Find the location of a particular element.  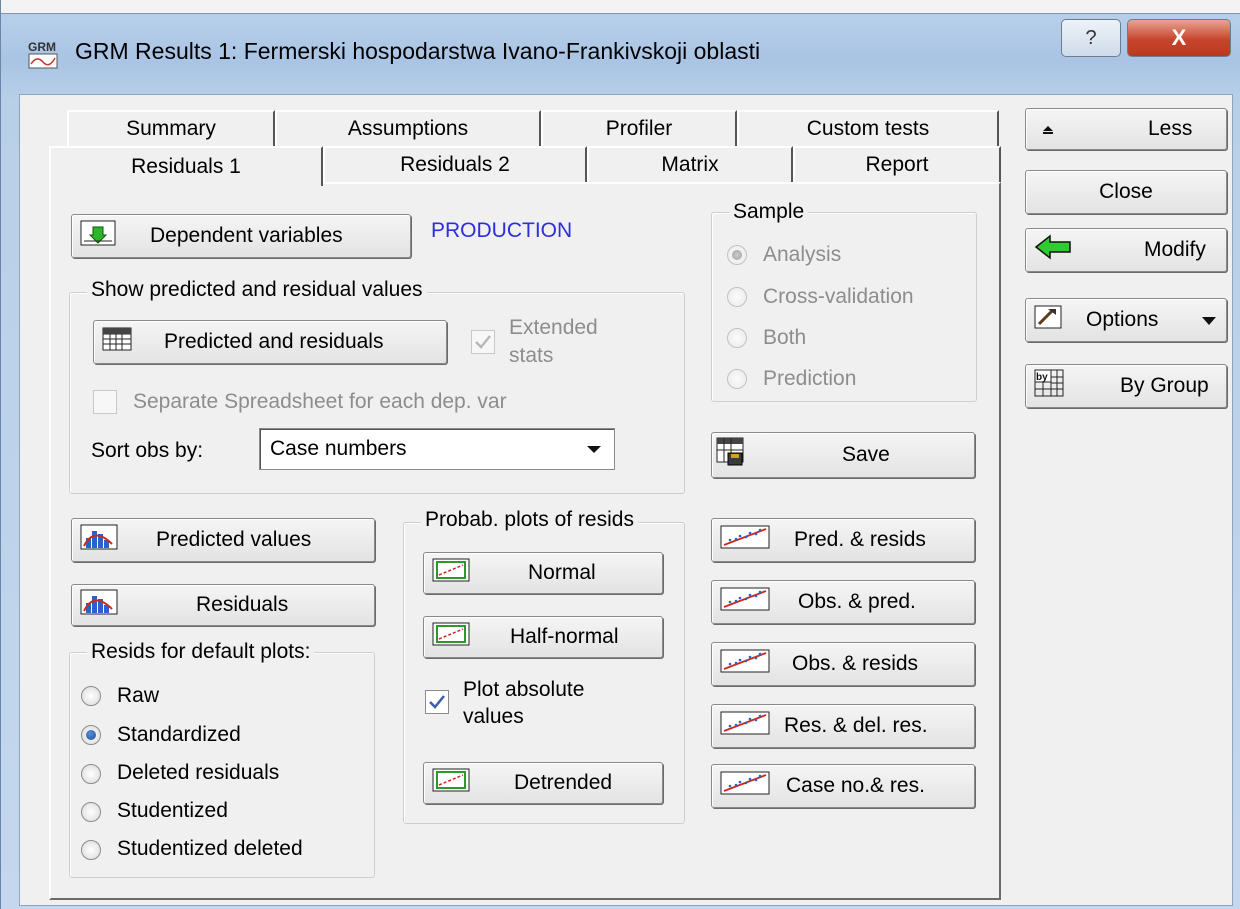

tab-residuals-1: Residuals 1 is located at coordinates (186, 166).